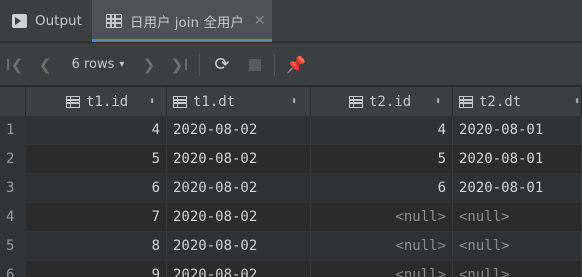 The height and width of the screenshot is (277, 582). I want to click on stop-icon, so click(255, 64).